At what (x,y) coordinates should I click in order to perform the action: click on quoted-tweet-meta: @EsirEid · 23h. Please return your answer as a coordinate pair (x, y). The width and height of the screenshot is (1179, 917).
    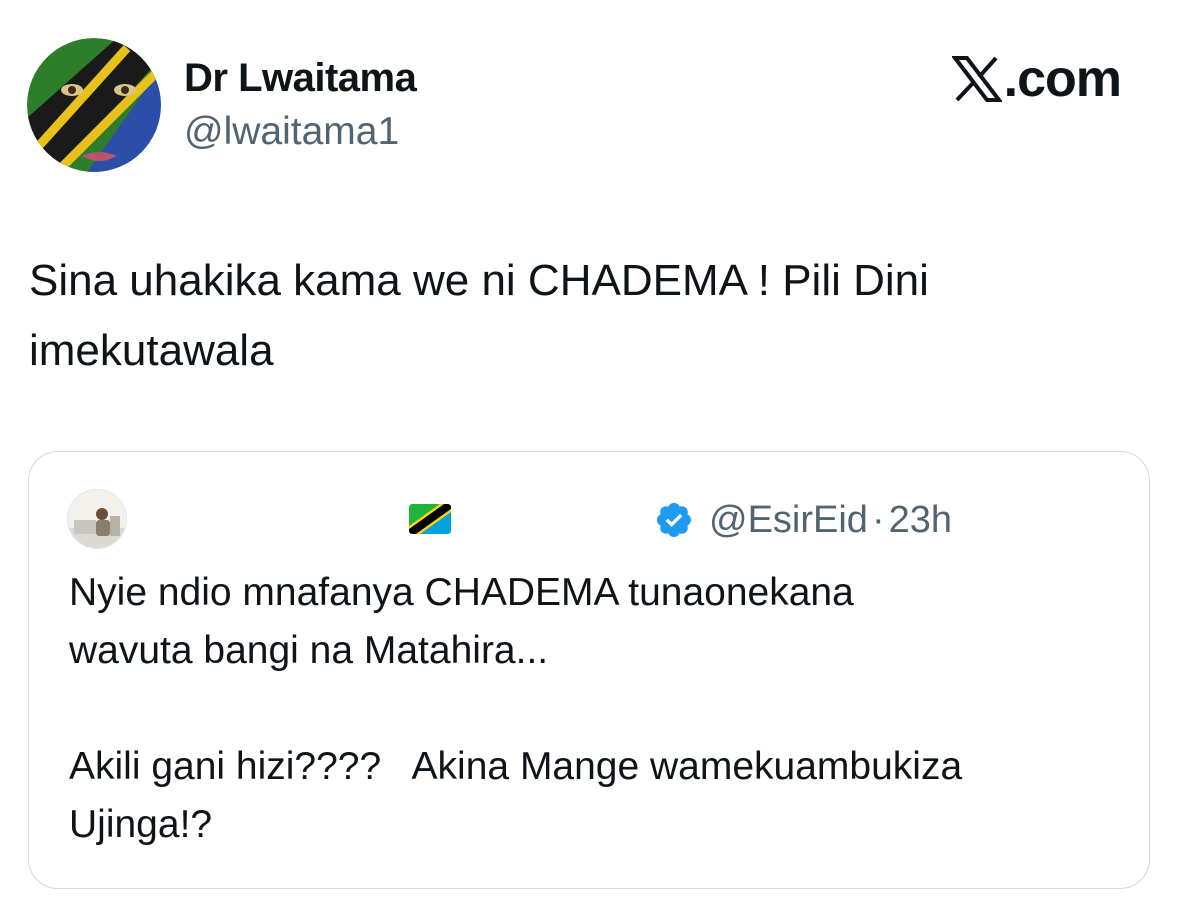
    Looking at the image, I should click on (830, 520).